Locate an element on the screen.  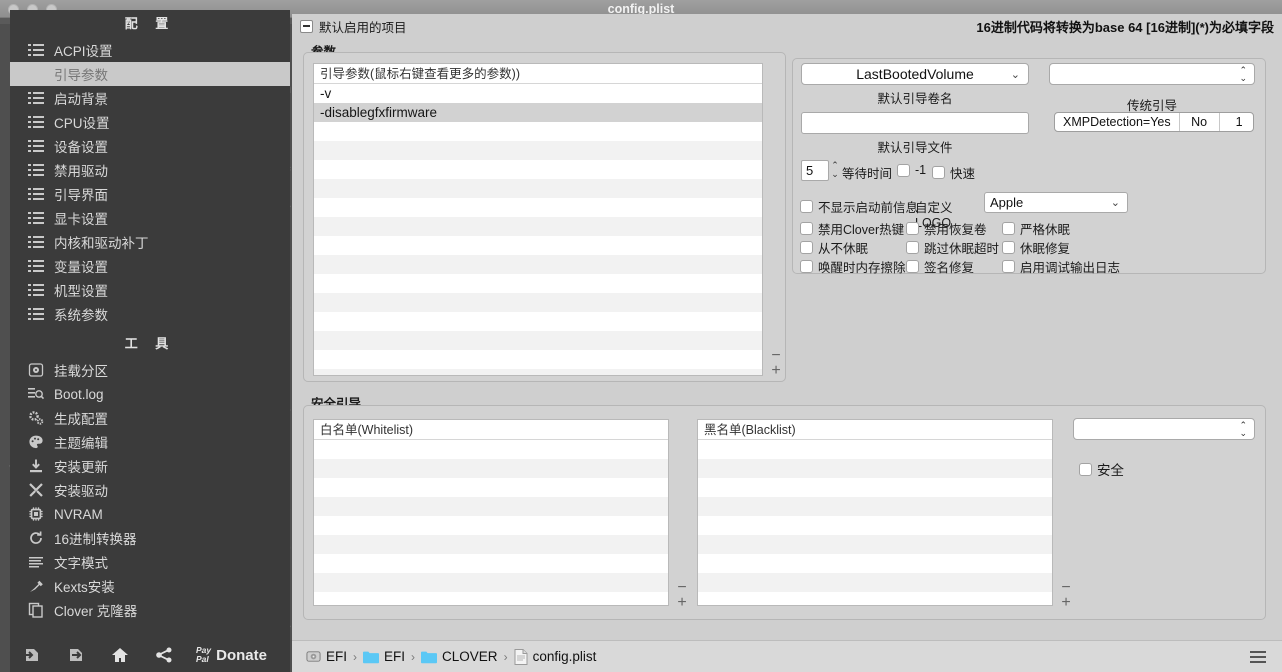
blacklist-rows is located at coordinates (875, 522).